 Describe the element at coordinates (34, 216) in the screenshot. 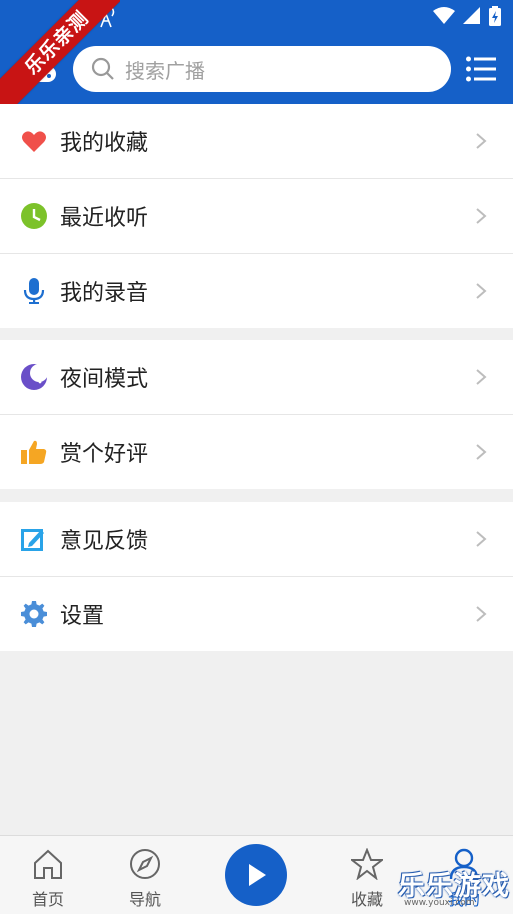

I see `clock-icon` at that location.